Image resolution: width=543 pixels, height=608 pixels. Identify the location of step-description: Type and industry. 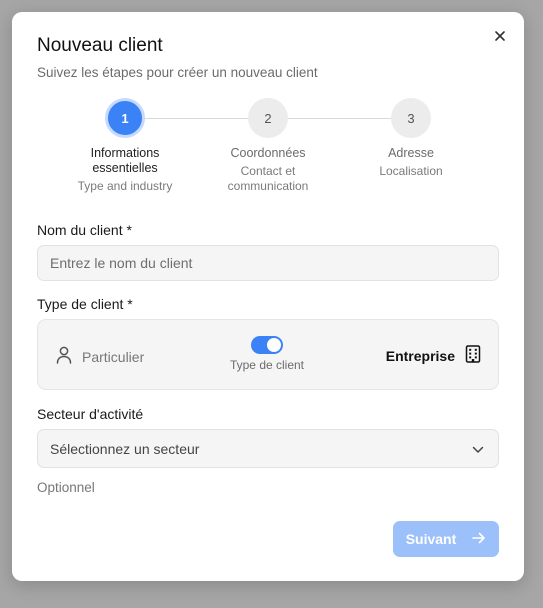
(125, 186).